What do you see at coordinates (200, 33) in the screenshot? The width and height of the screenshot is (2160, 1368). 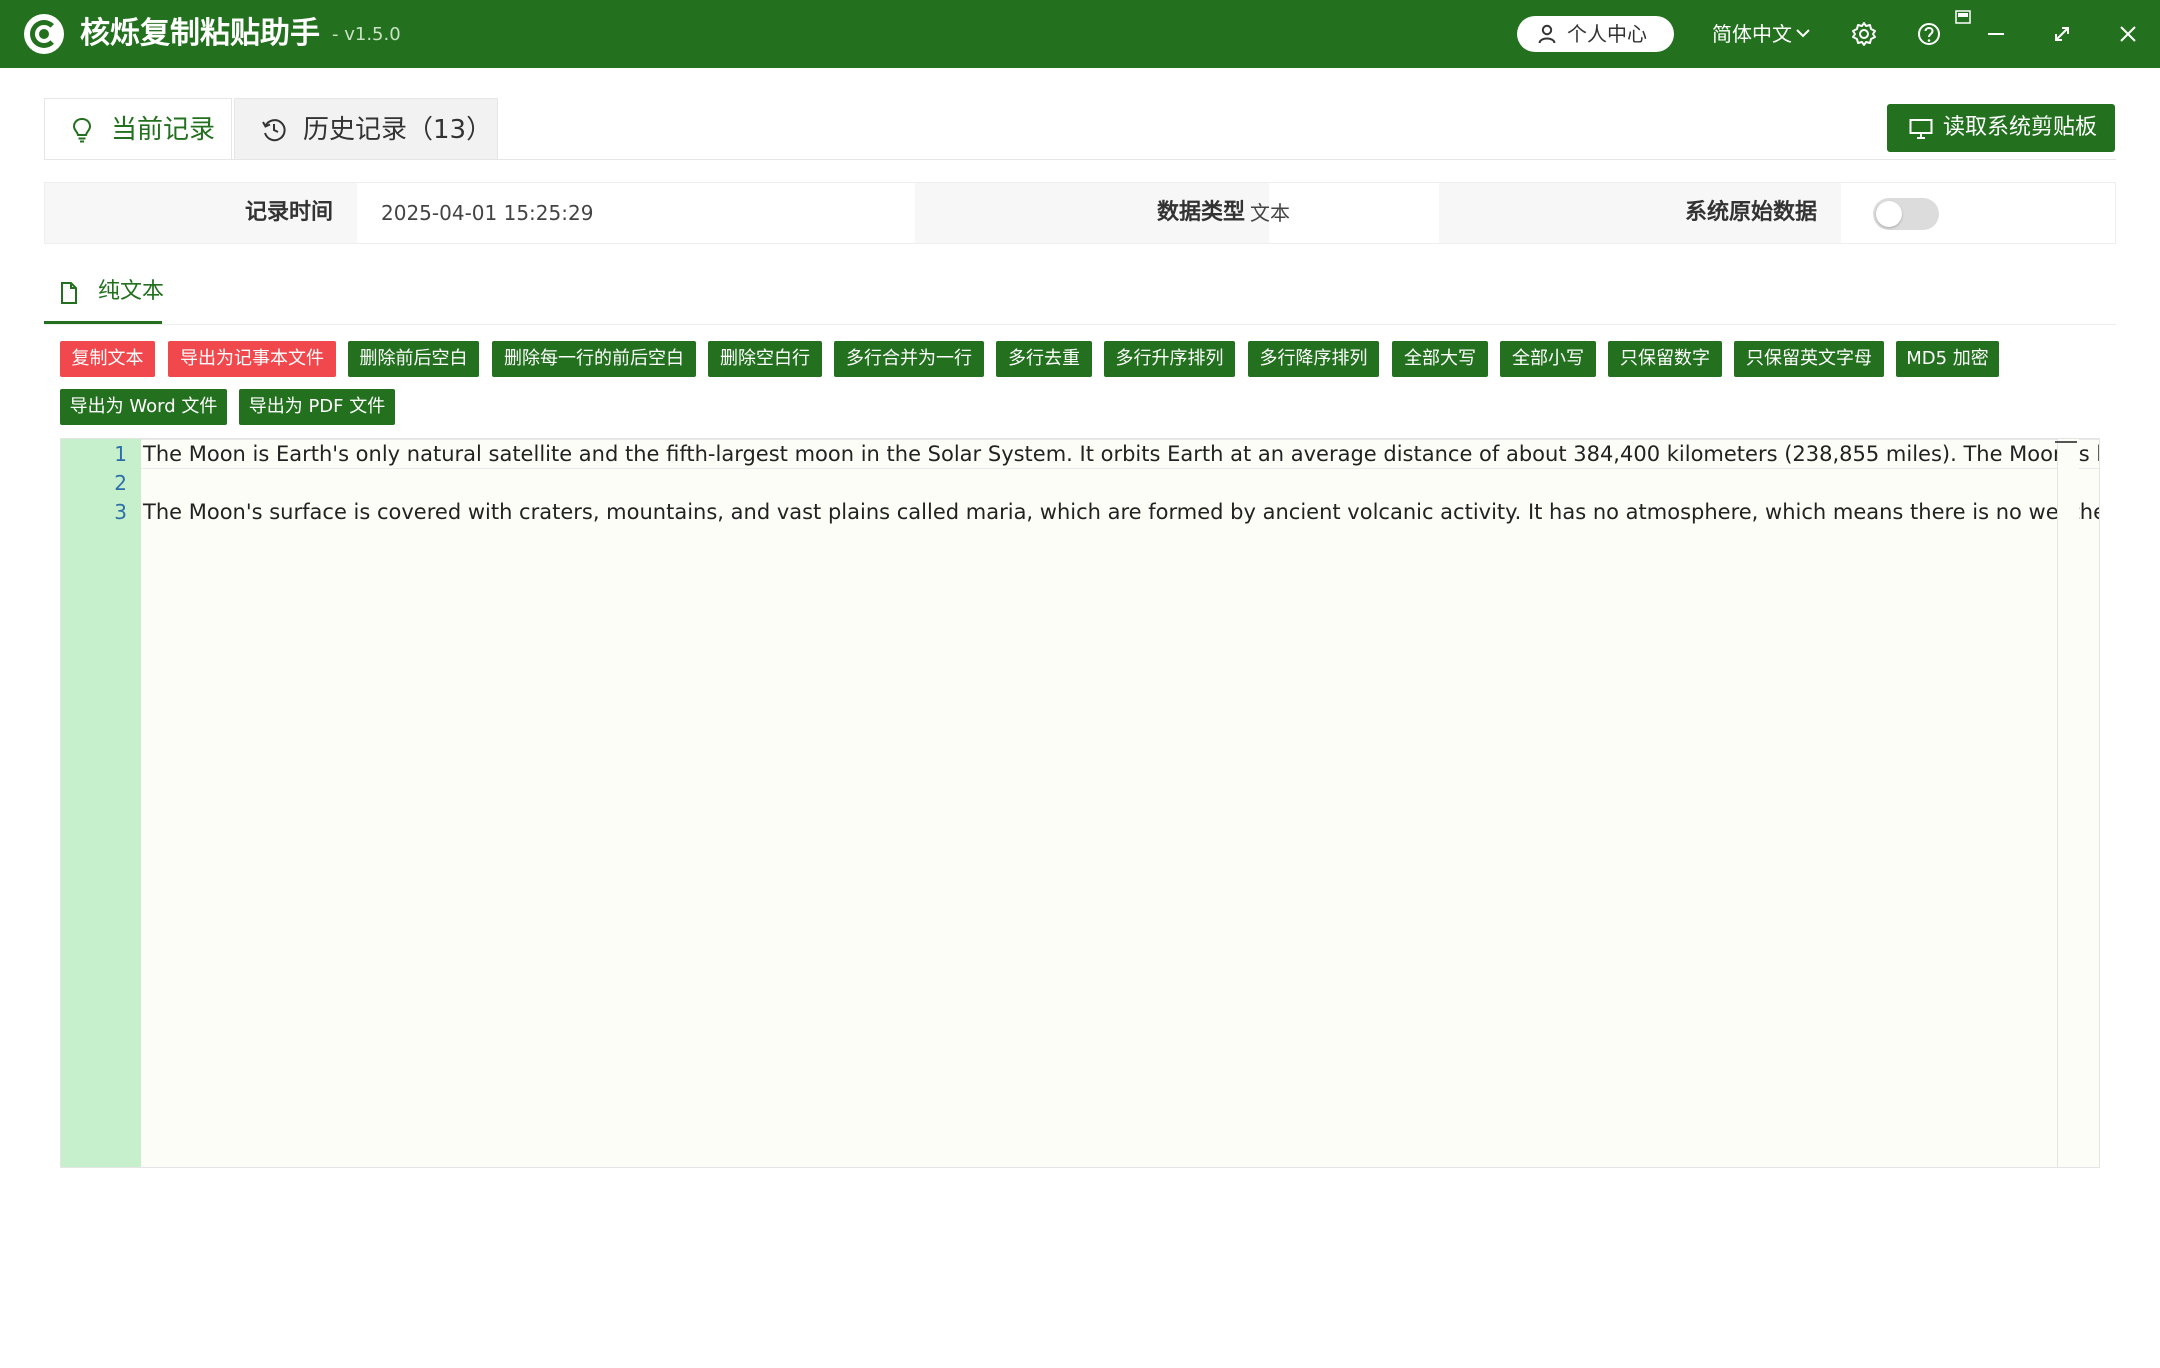 I see `app-title: 核烁复制粘贴助手` at bounding box center [200, 33].